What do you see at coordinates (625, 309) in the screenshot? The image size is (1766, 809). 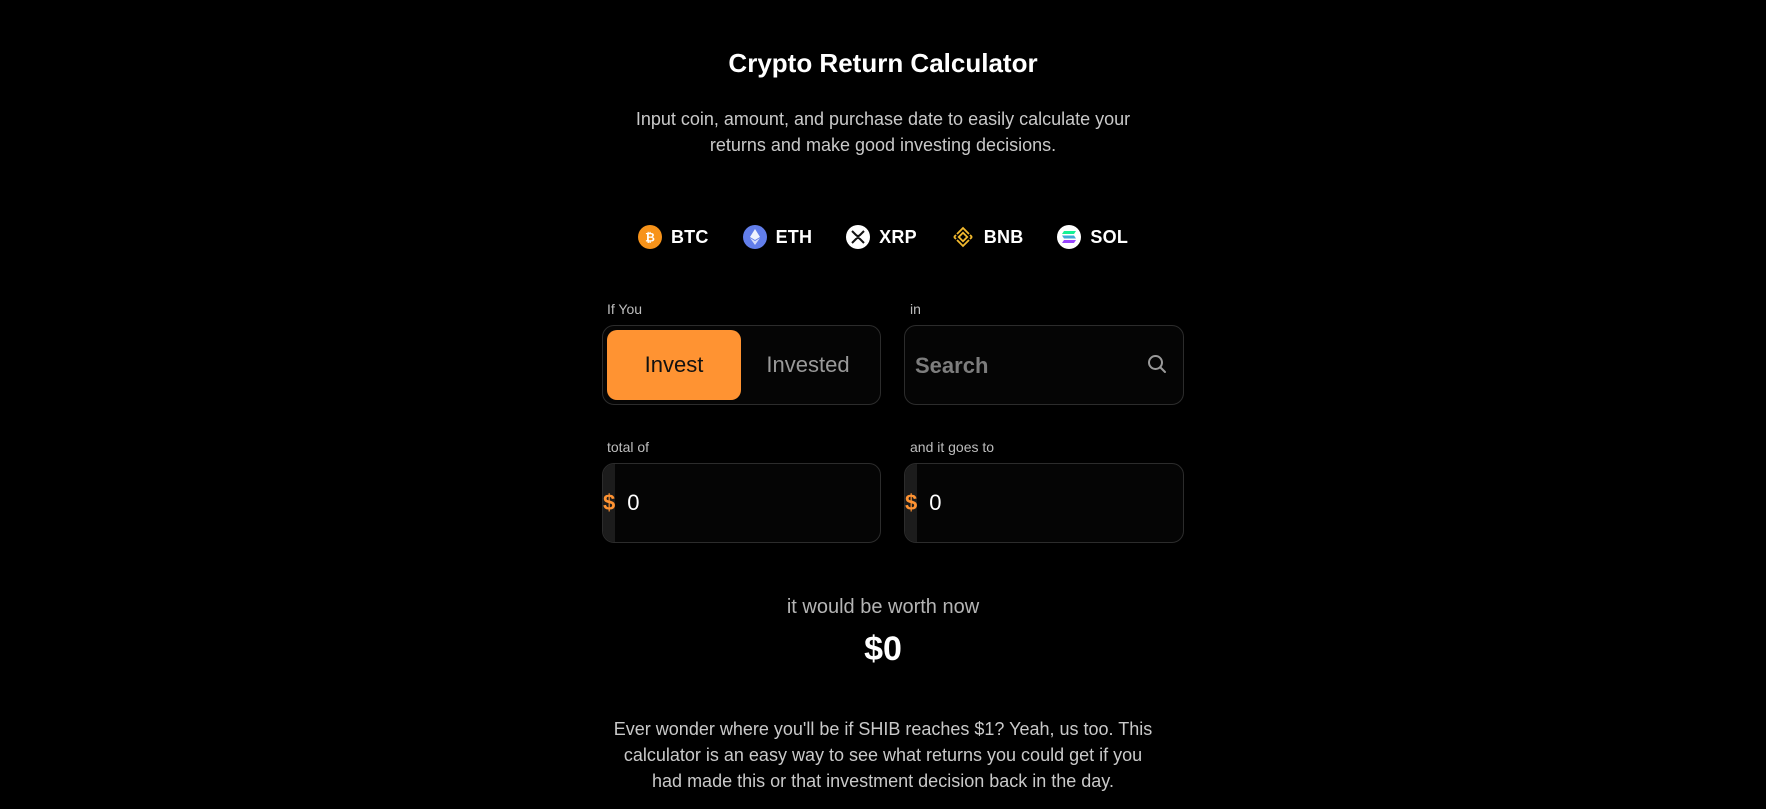 I see `if-you-label: If You` at bounding box center [625, 309].